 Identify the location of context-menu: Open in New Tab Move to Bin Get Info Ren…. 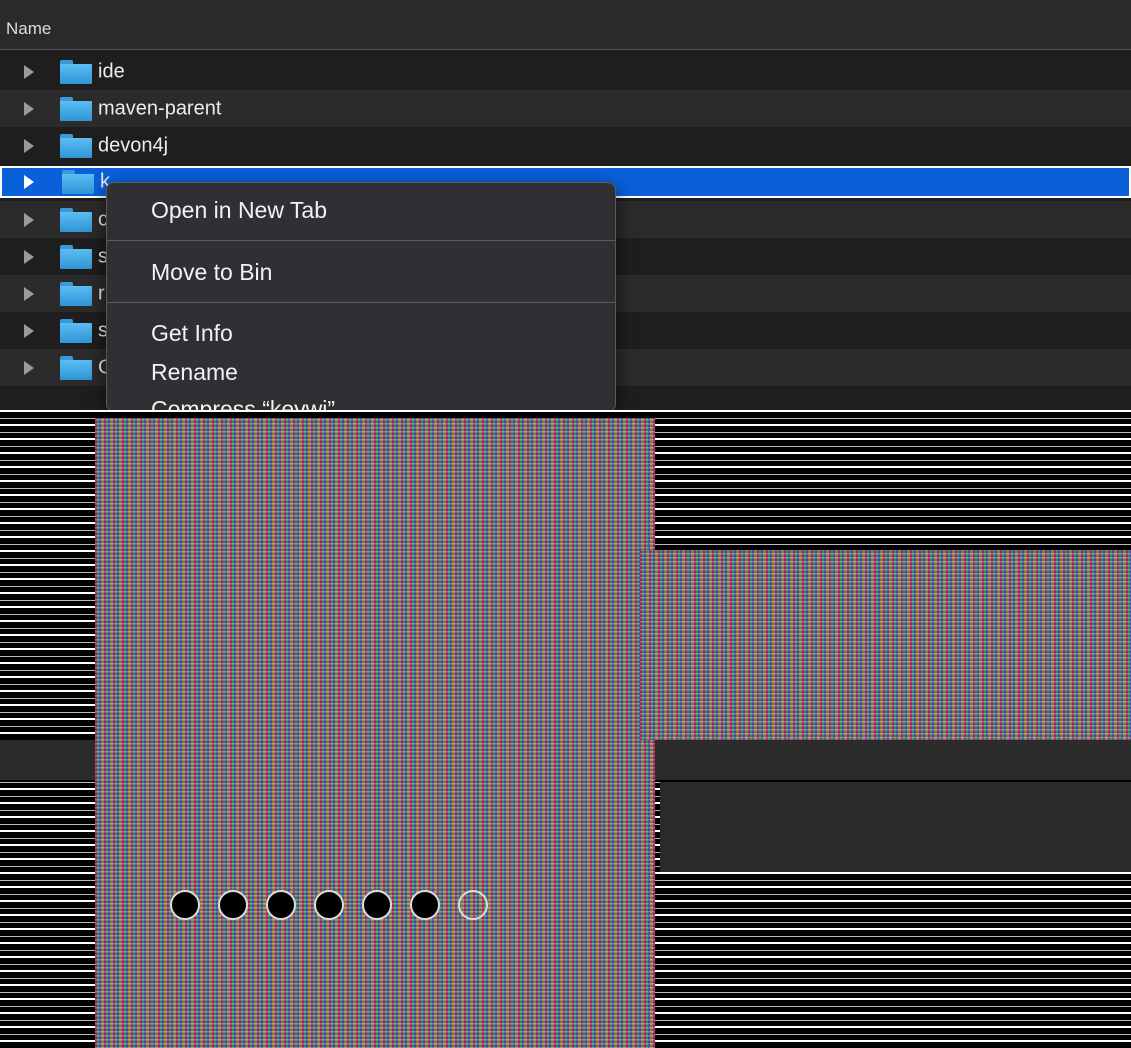
(361, 297).